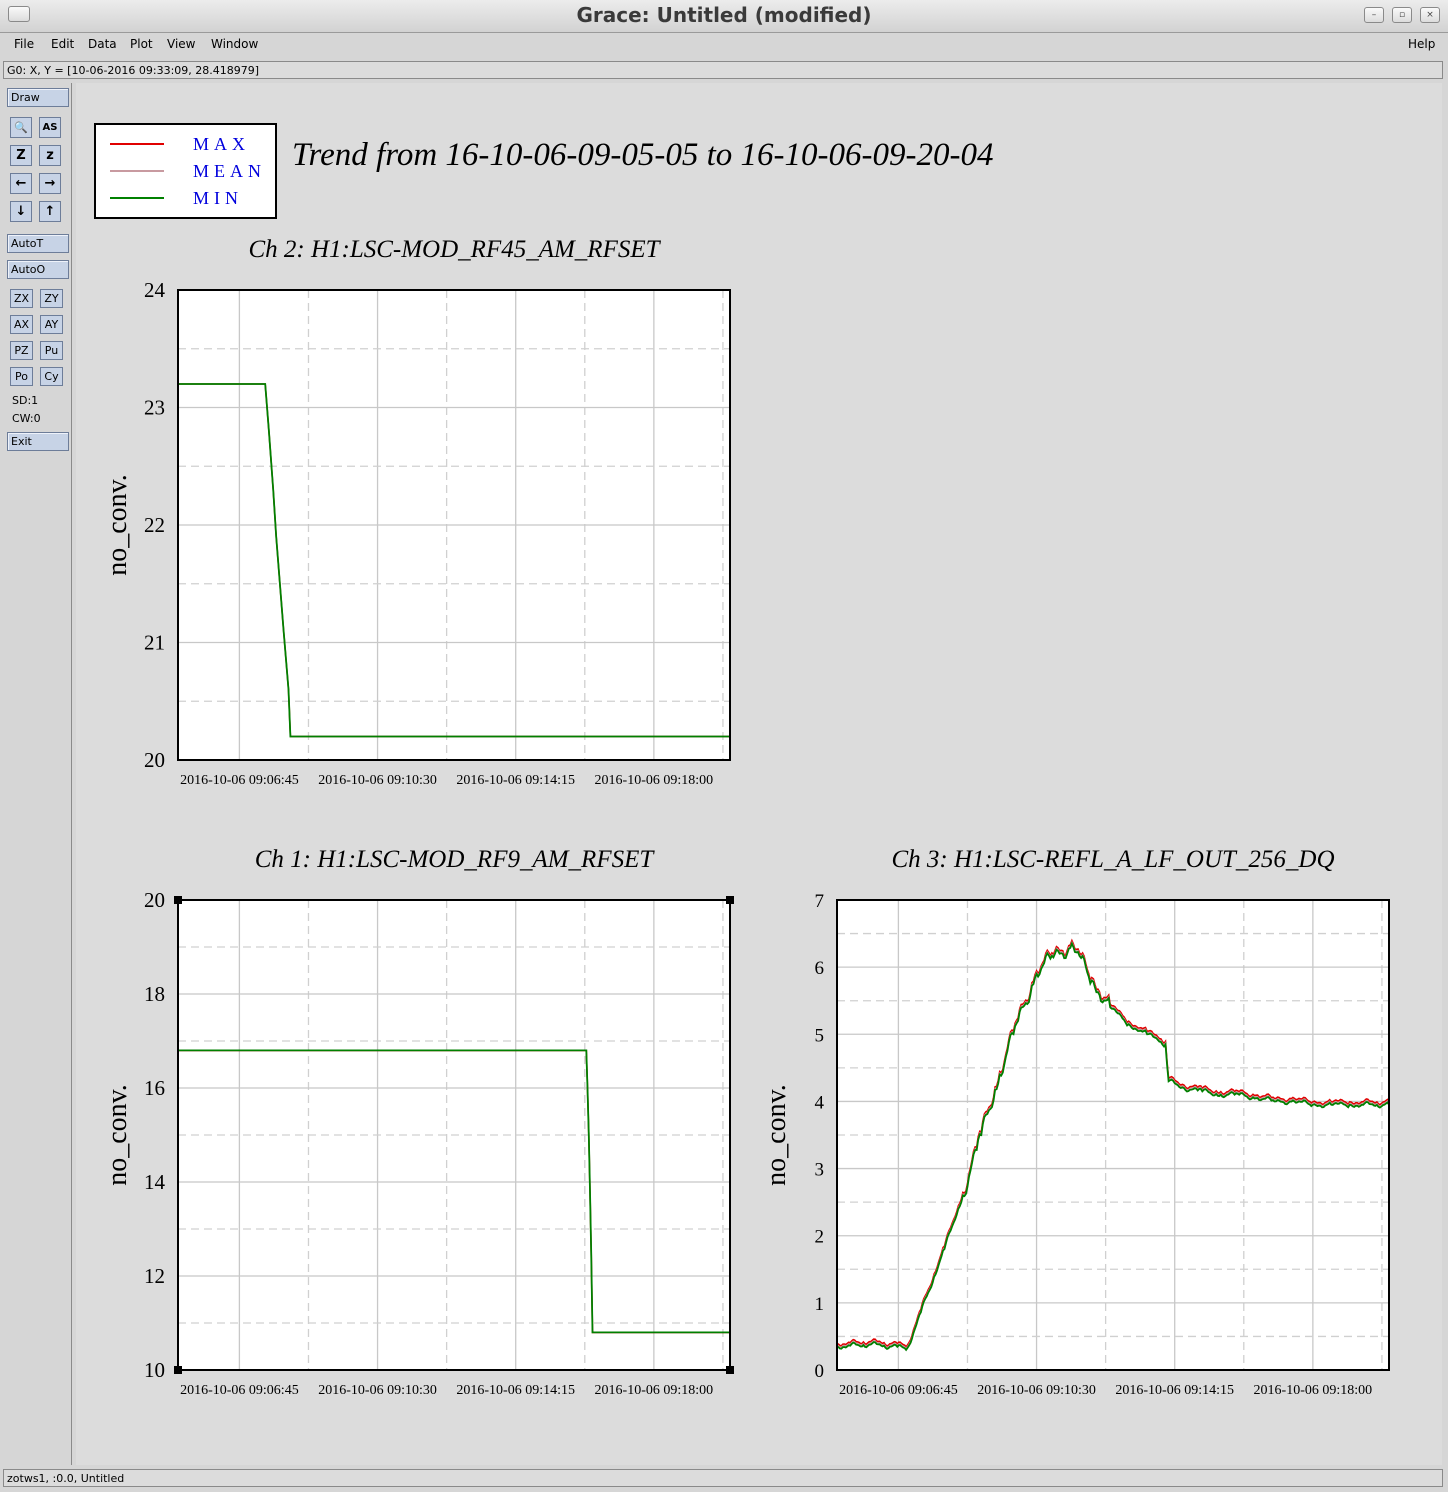  I want to click on pz-button: PZ, so click(21, 350).